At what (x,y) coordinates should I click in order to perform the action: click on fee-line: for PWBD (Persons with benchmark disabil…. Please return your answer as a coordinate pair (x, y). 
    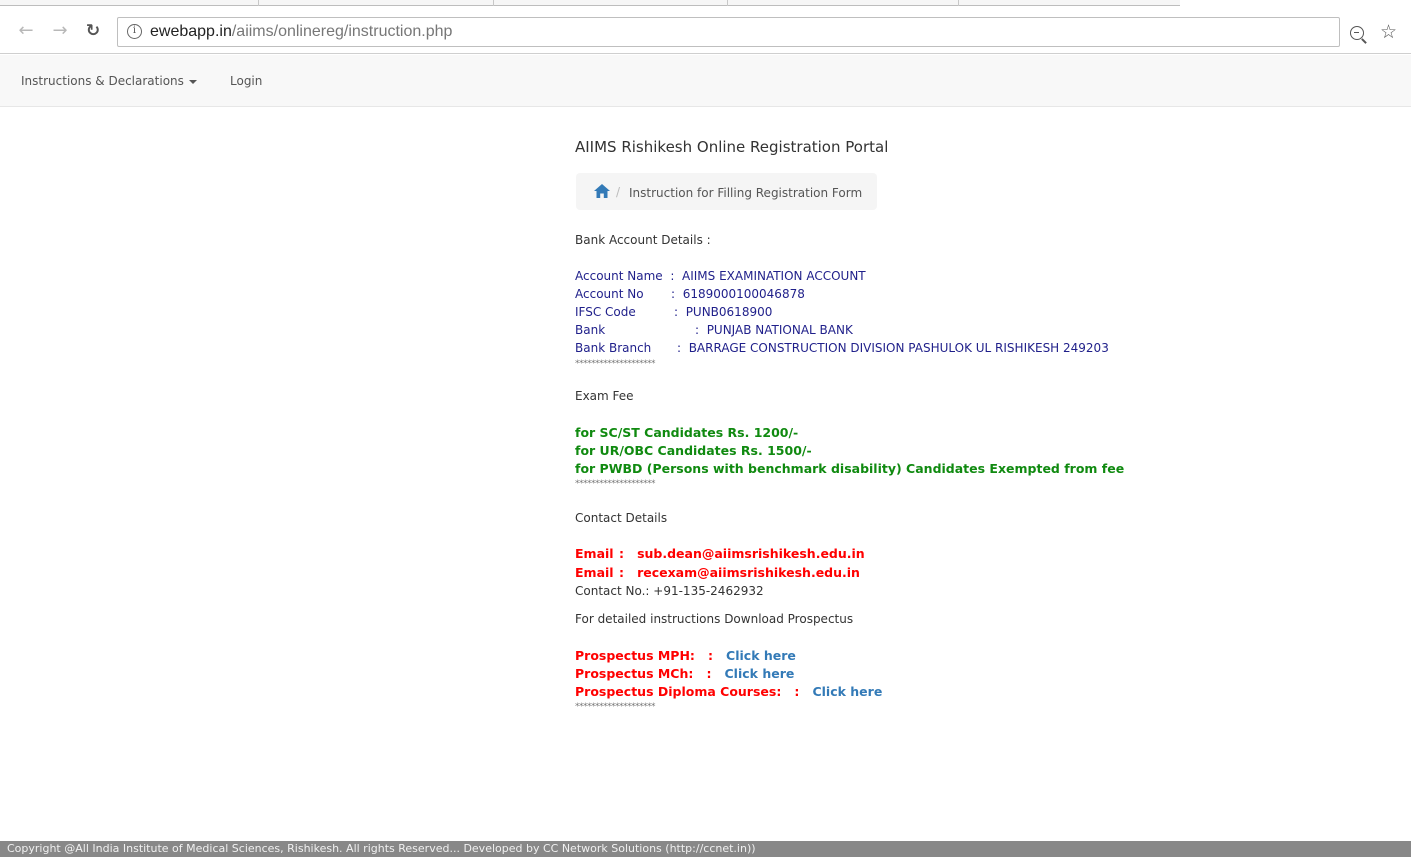
    Looking at the image, I should click on (850, 468).